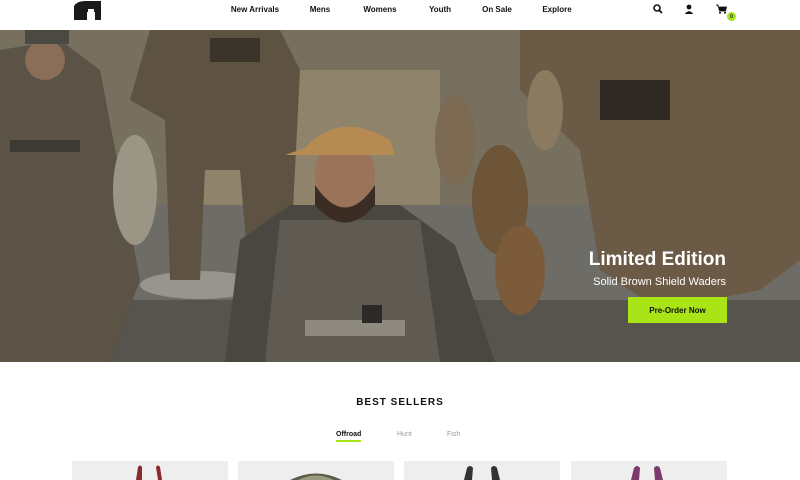 This screenshot has width=800, height=480. What do you see at coordinates (453, 434) in the screenshot?
I see `tab-fish: Fish` at bounding box center [453, 434].